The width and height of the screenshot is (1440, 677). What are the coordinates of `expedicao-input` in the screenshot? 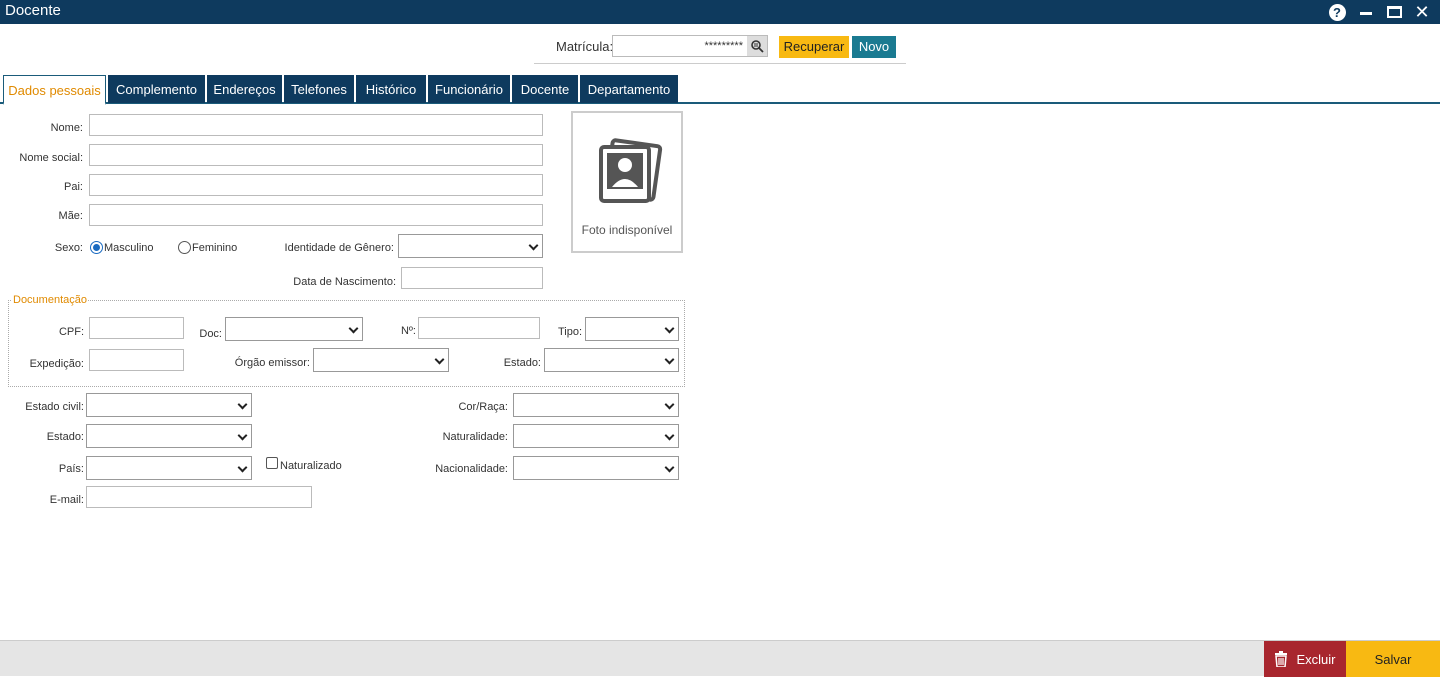 It's located at (136, 360).